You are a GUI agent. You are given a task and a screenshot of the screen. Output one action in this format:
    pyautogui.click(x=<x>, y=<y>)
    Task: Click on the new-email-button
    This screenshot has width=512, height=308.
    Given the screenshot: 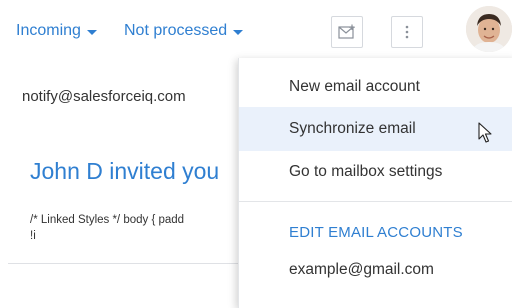 What is the action you would take?
    pyautogui.click(x=347, y=32)
    